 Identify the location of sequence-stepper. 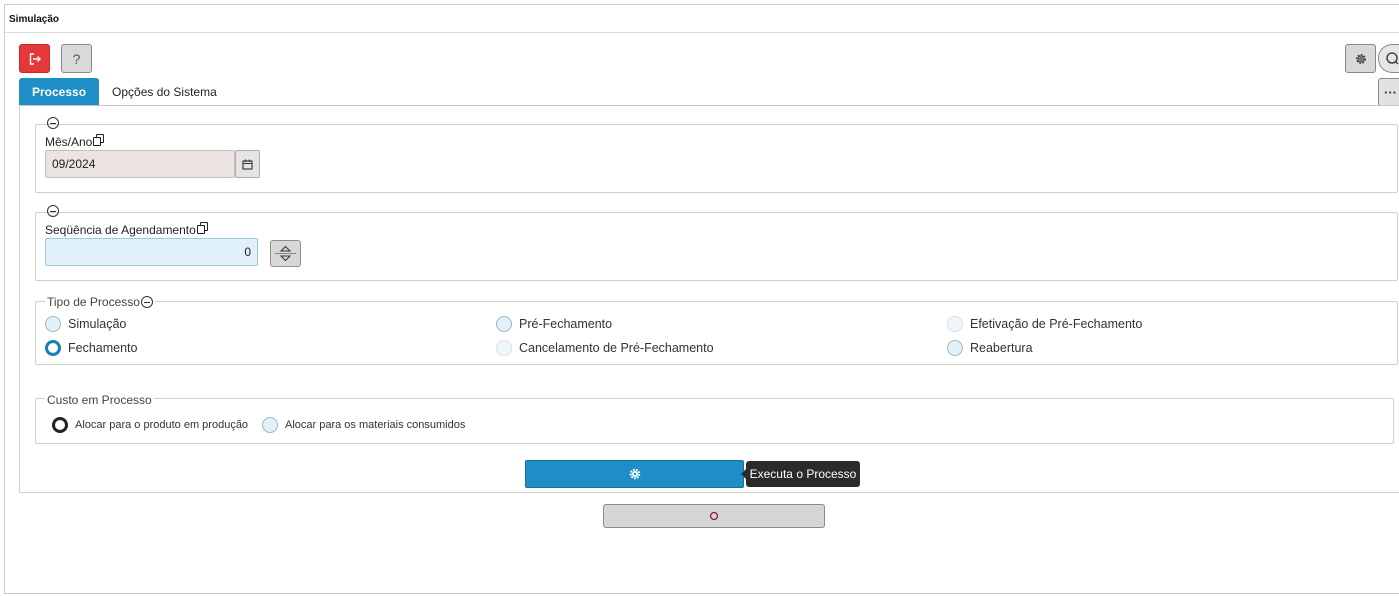
(285, 253).